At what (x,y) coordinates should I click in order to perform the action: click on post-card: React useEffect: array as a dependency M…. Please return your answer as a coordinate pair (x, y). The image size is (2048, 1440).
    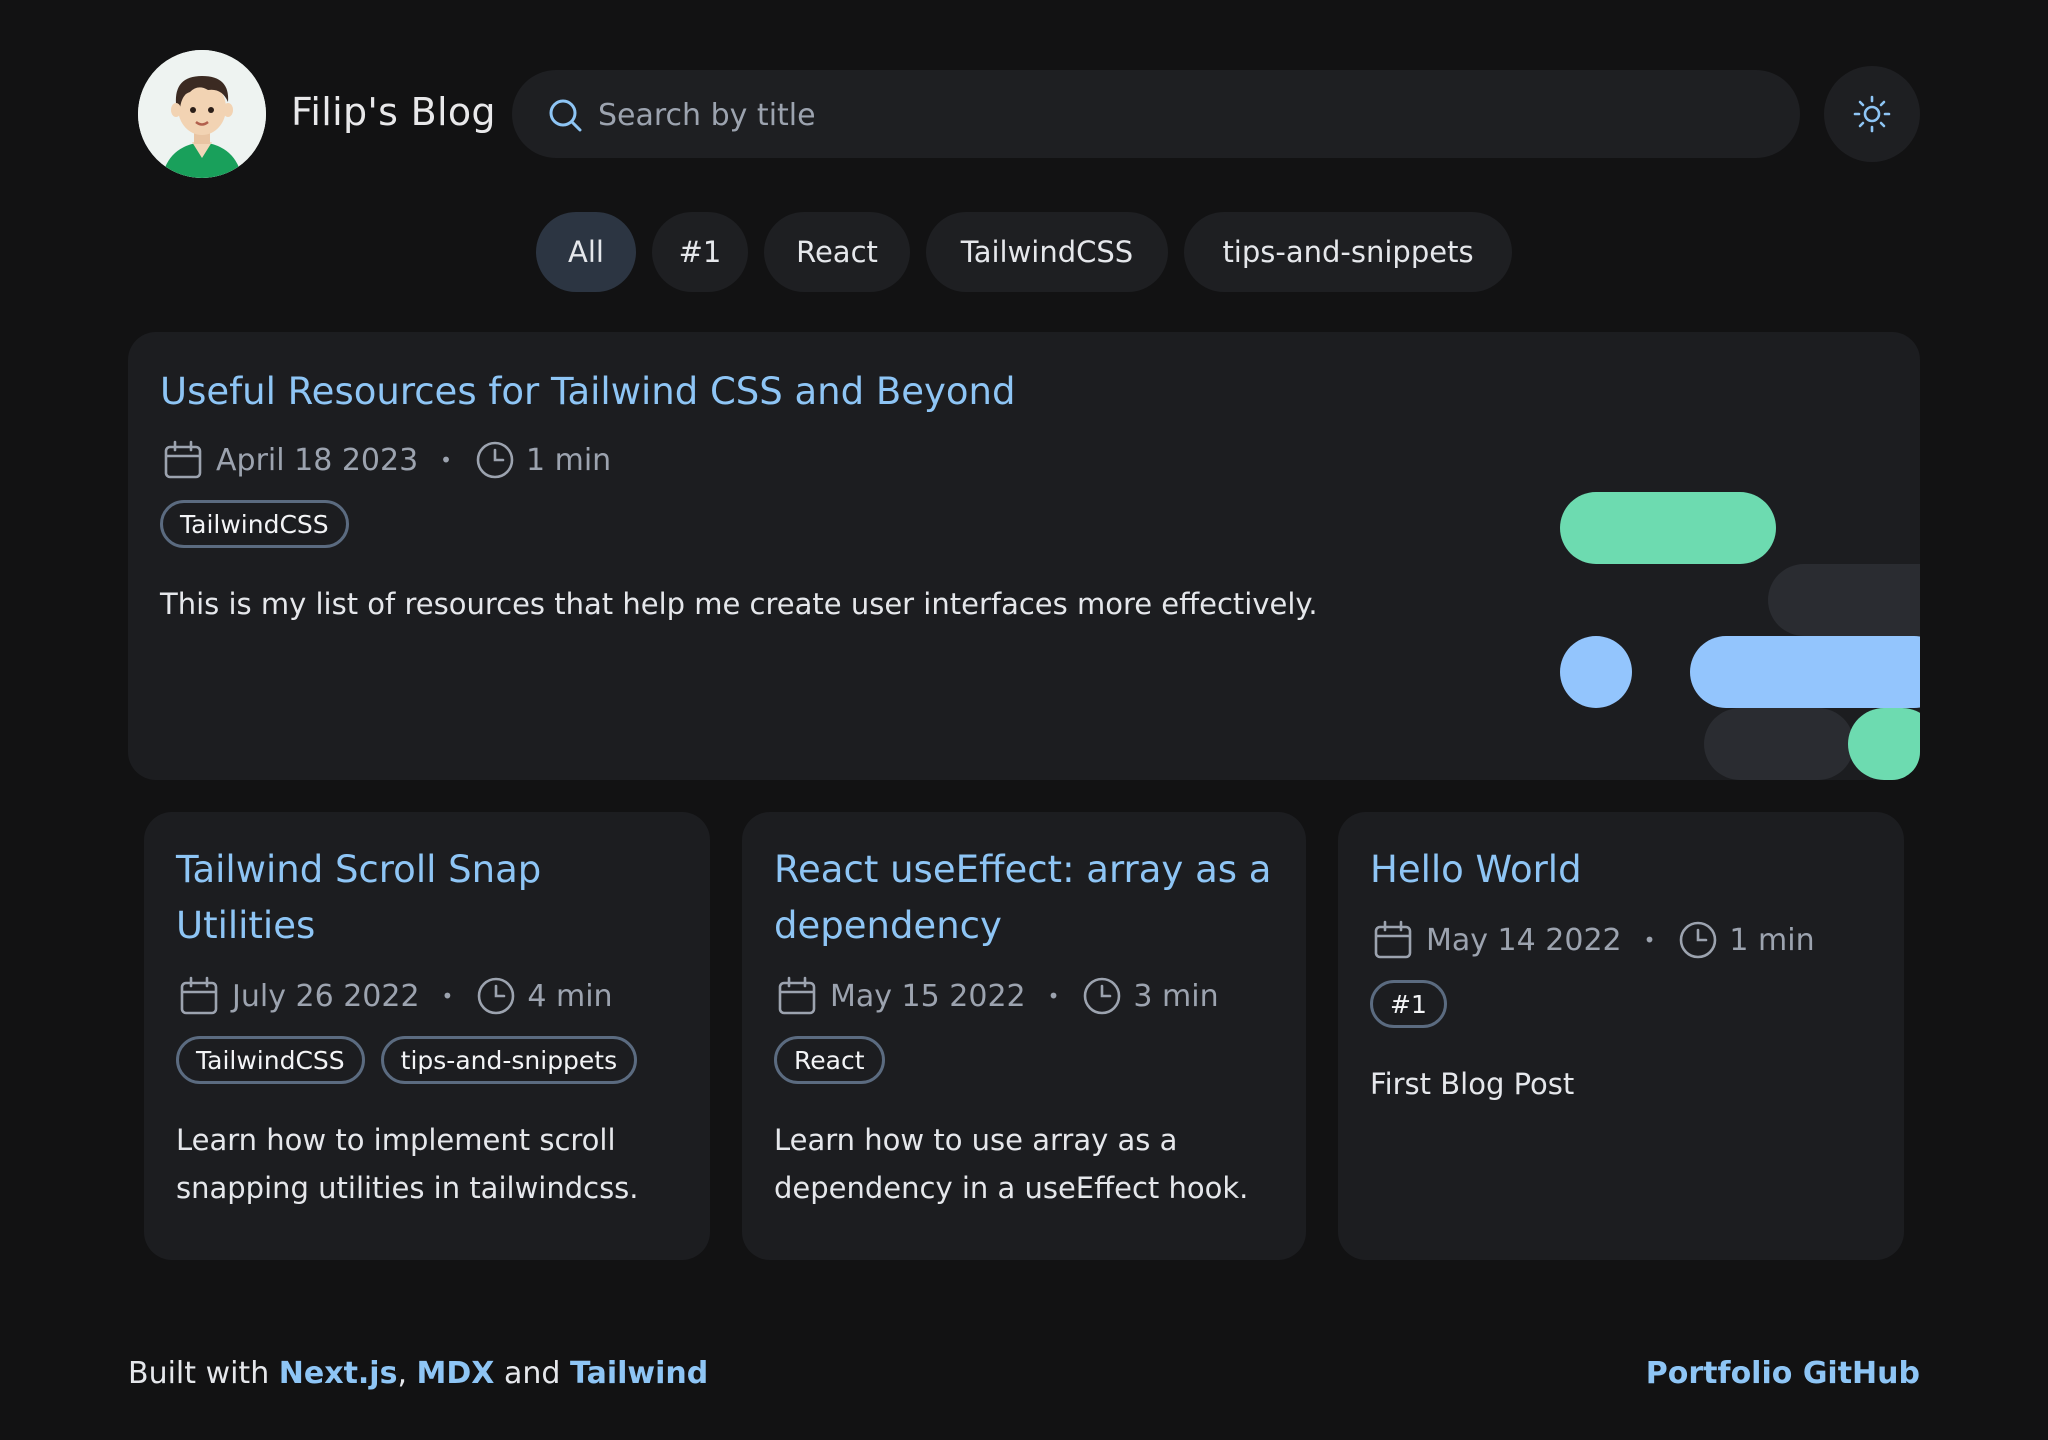
    Looking at the image, I should click on (1024, 1036).